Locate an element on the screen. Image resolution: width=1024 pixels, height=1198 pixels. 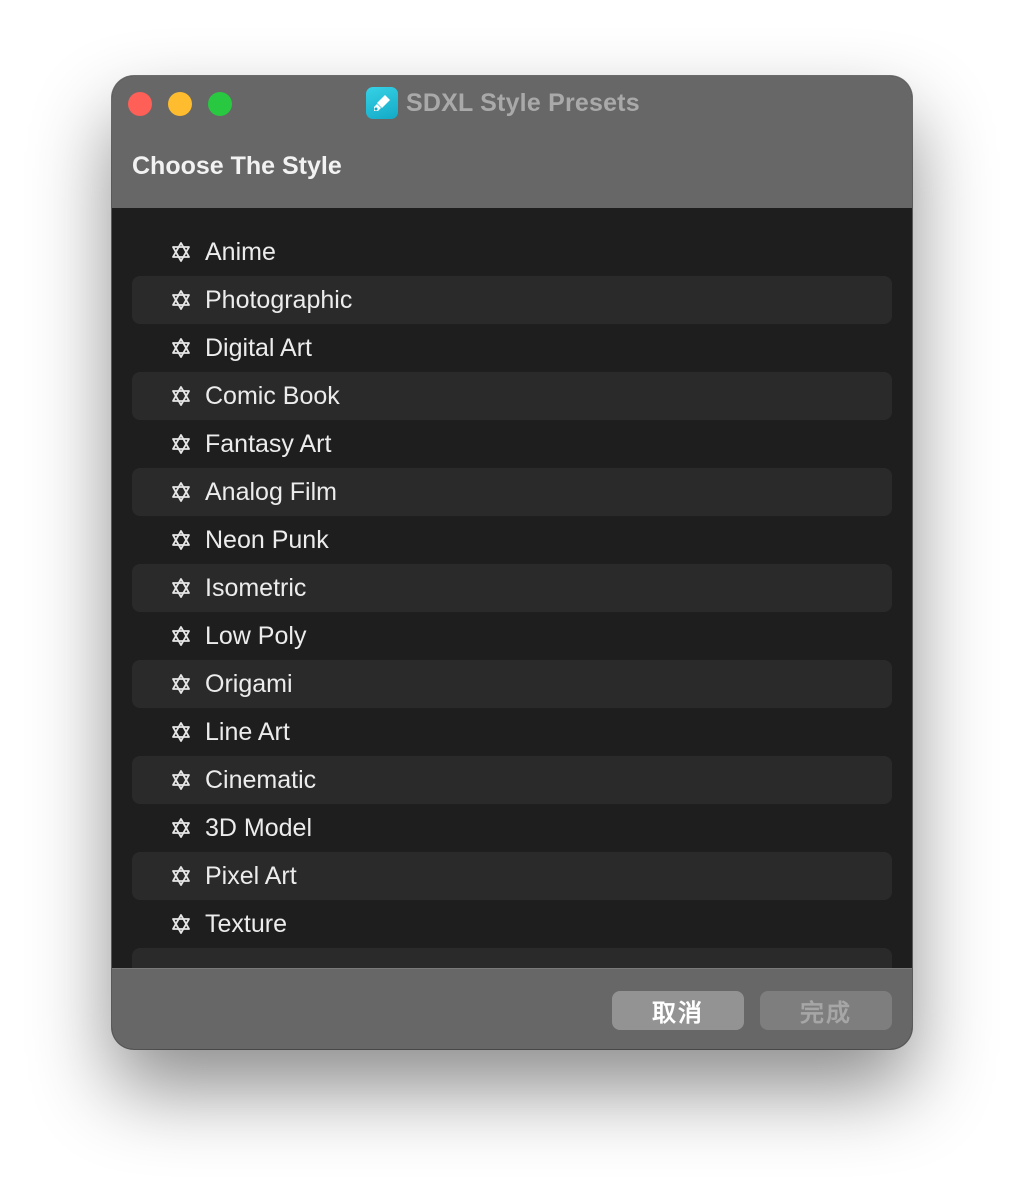
done-button: 完成 is located at coordinates (826, 1010).